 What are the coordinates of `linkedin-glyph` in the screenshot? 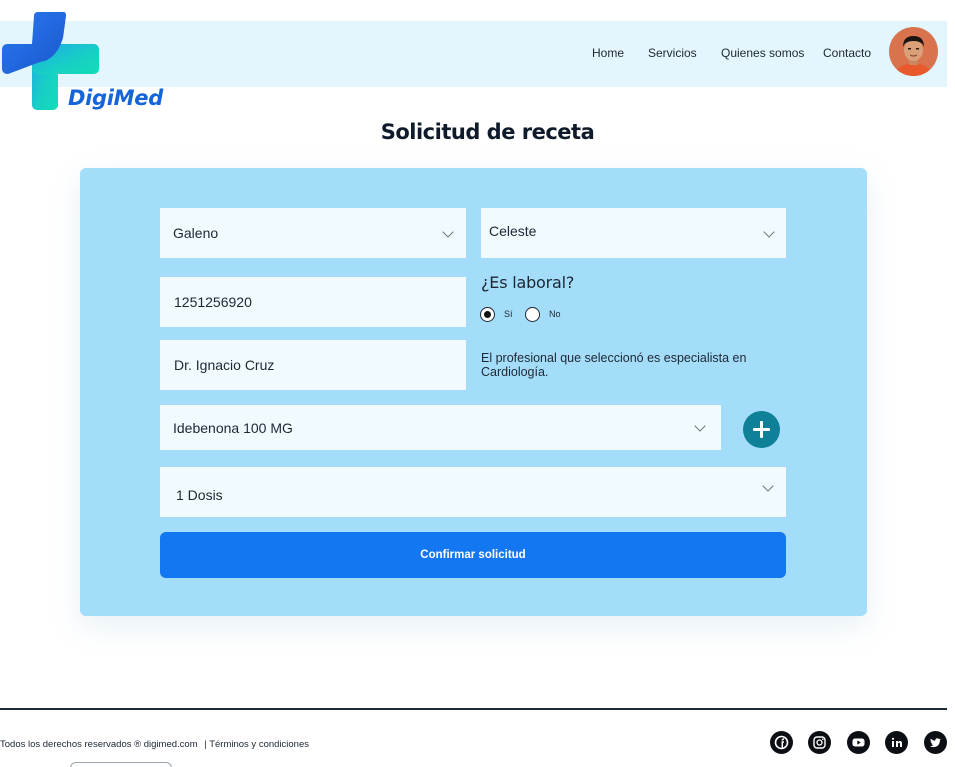 It's located at (896, 742).